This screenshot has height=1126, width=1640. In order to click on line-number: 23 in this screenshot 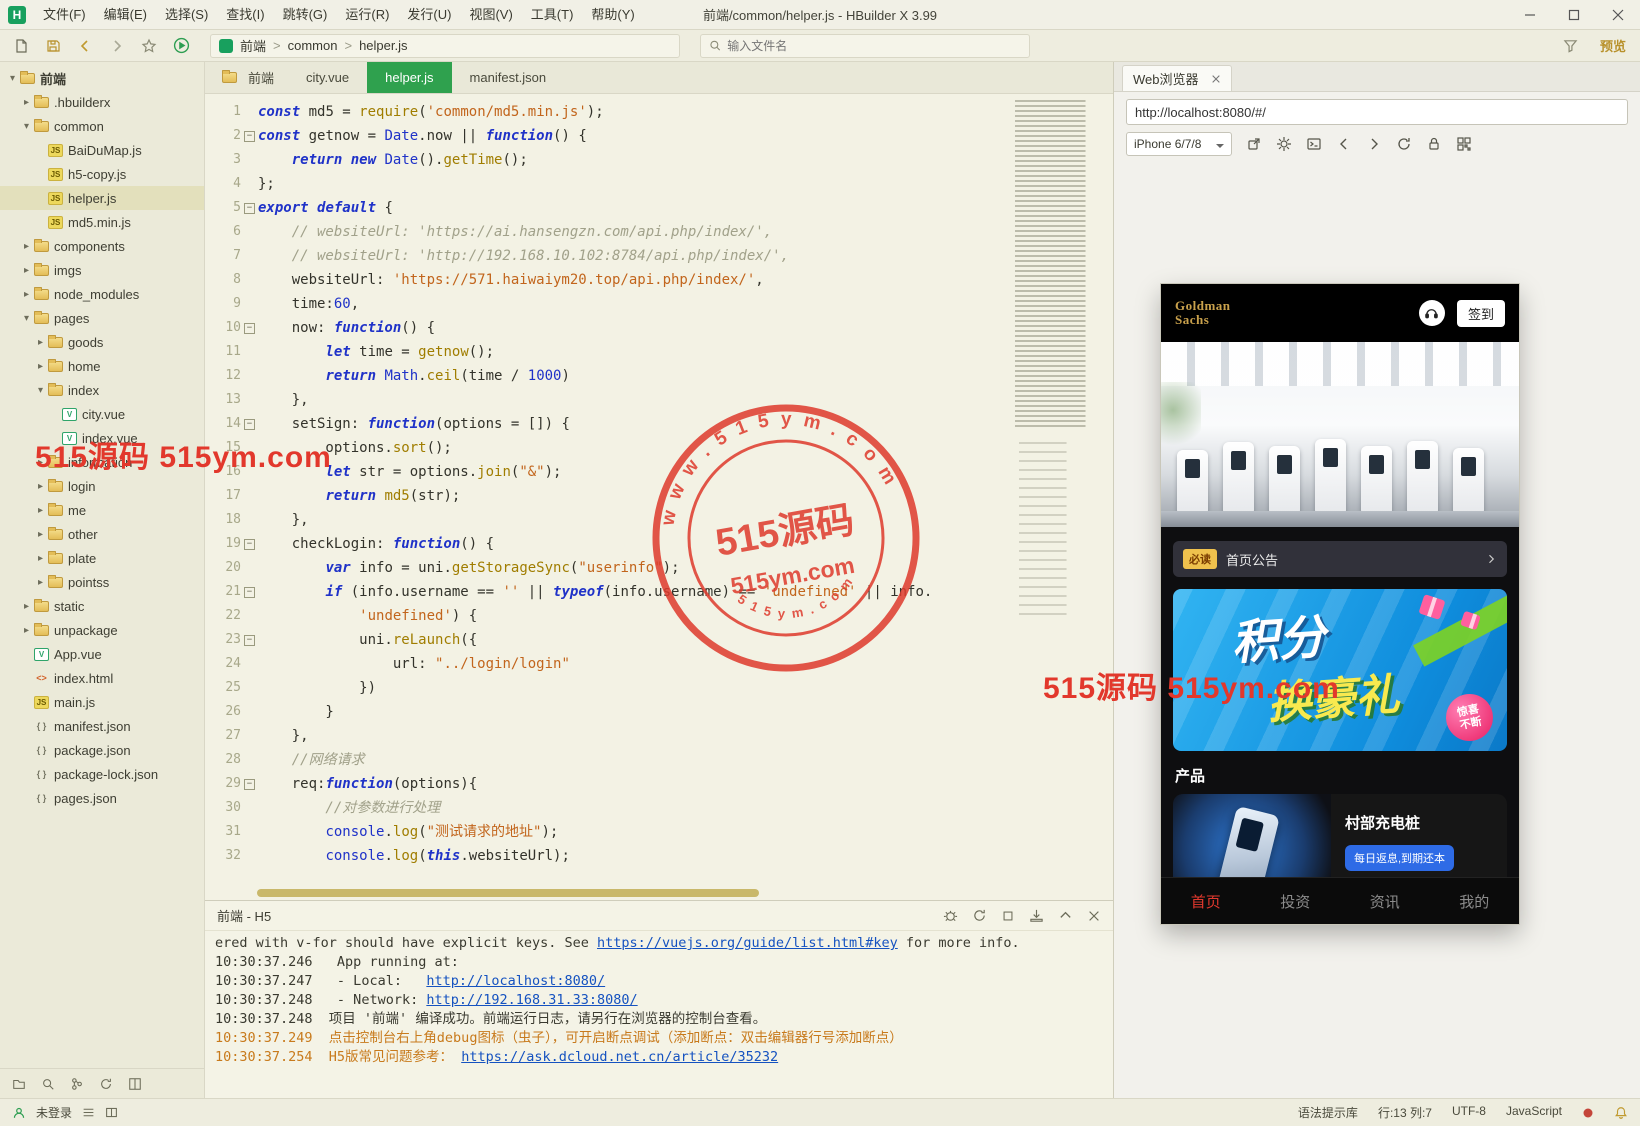, I will do `click(223, 640)`.